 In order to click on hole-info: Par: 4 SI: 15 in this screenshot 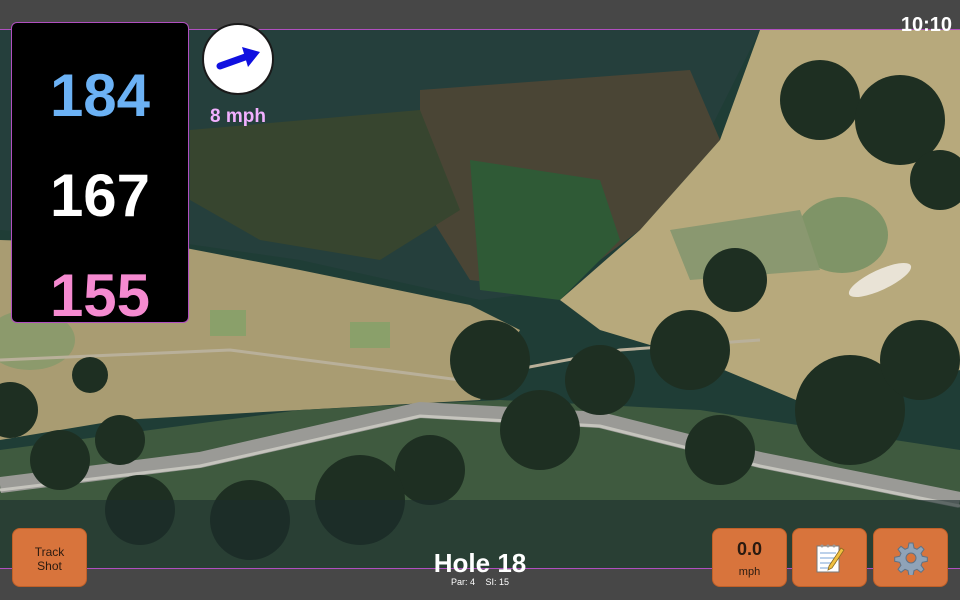, I will do `click(480, 582)`.